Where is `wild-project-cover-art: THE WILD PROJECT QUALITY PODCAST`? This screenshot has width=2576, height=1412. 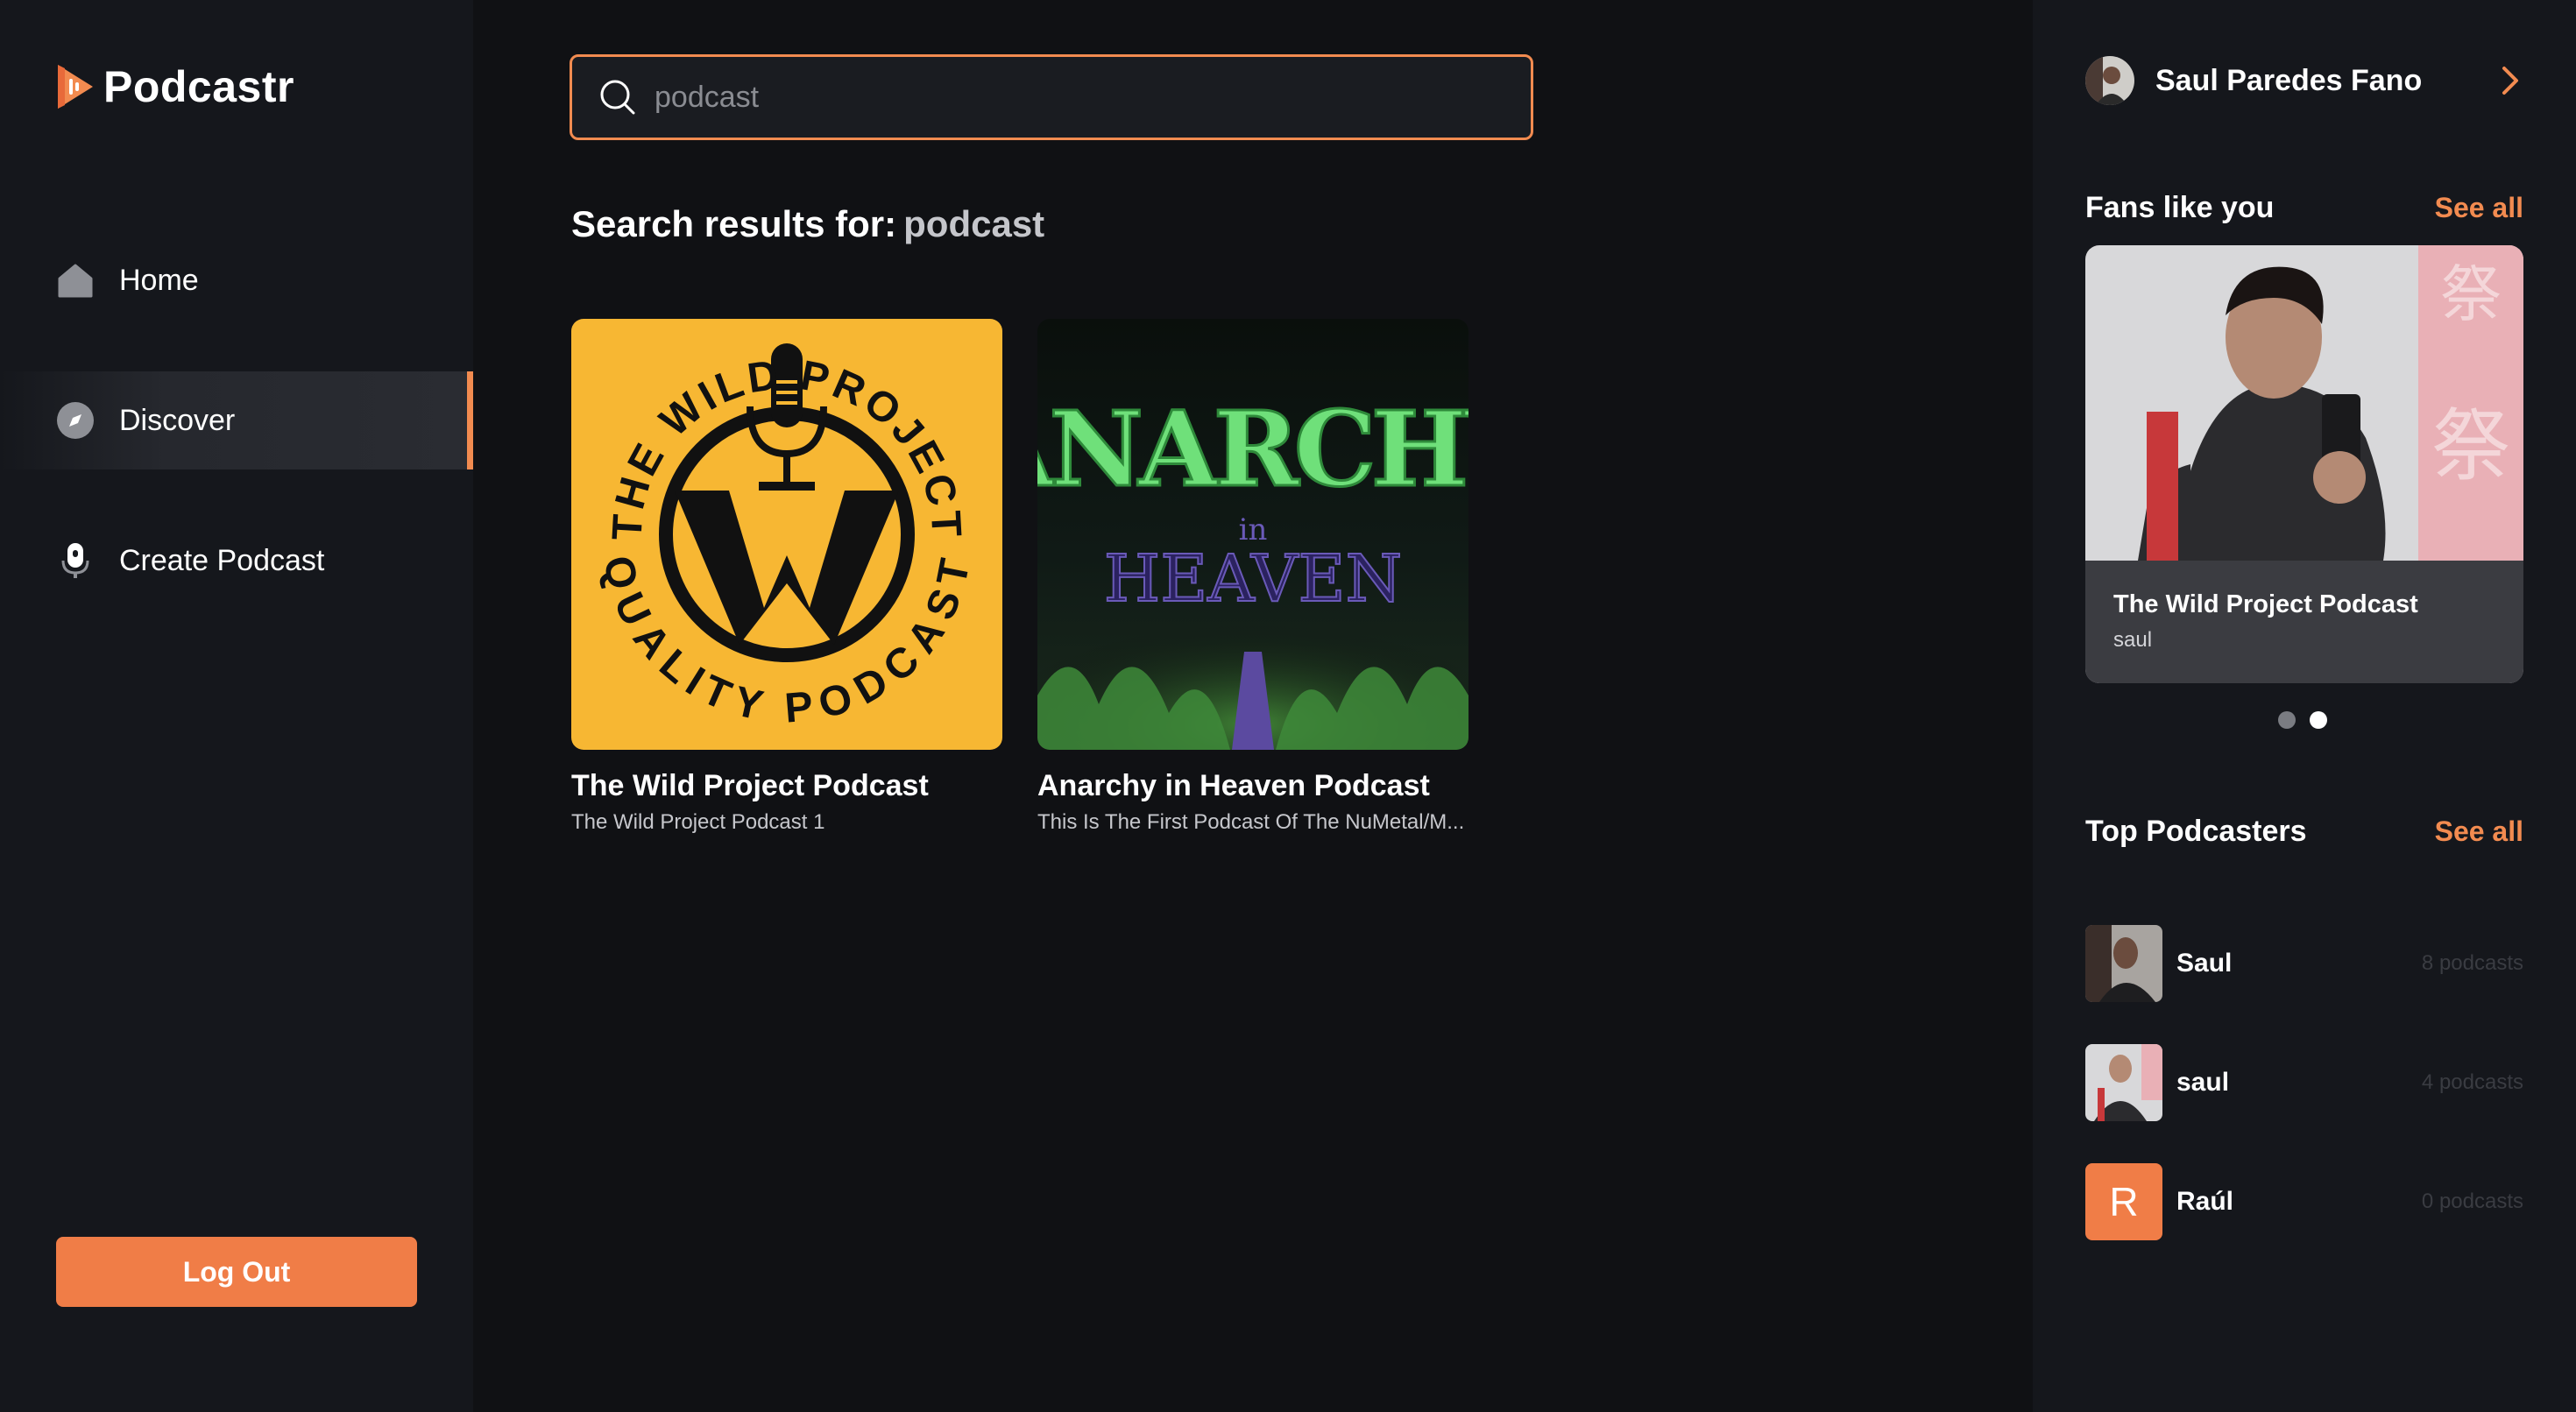
wild-project-cover-art: THE WILD PROJECT QUALITY PODCAST is located at coordinates (786, 535).